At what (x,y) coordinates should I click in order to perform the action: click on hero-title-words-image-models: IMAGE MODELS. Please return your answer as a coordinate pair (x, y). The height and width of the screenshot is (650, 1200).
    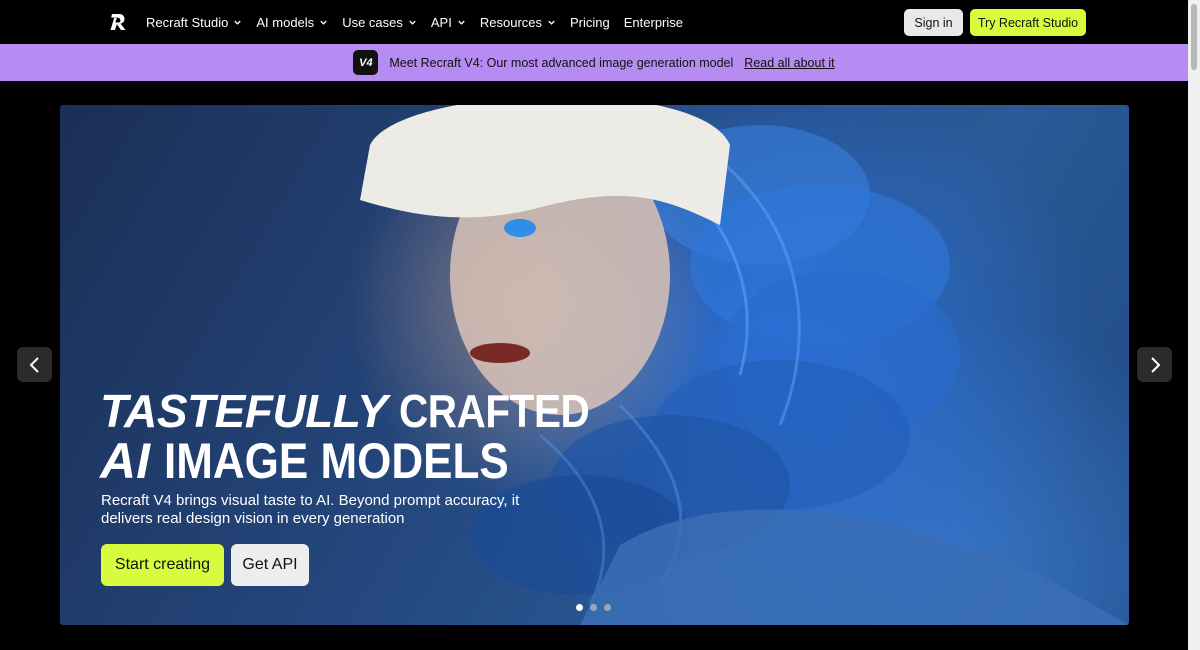
    Looking at the image, I should click on (336, 461).